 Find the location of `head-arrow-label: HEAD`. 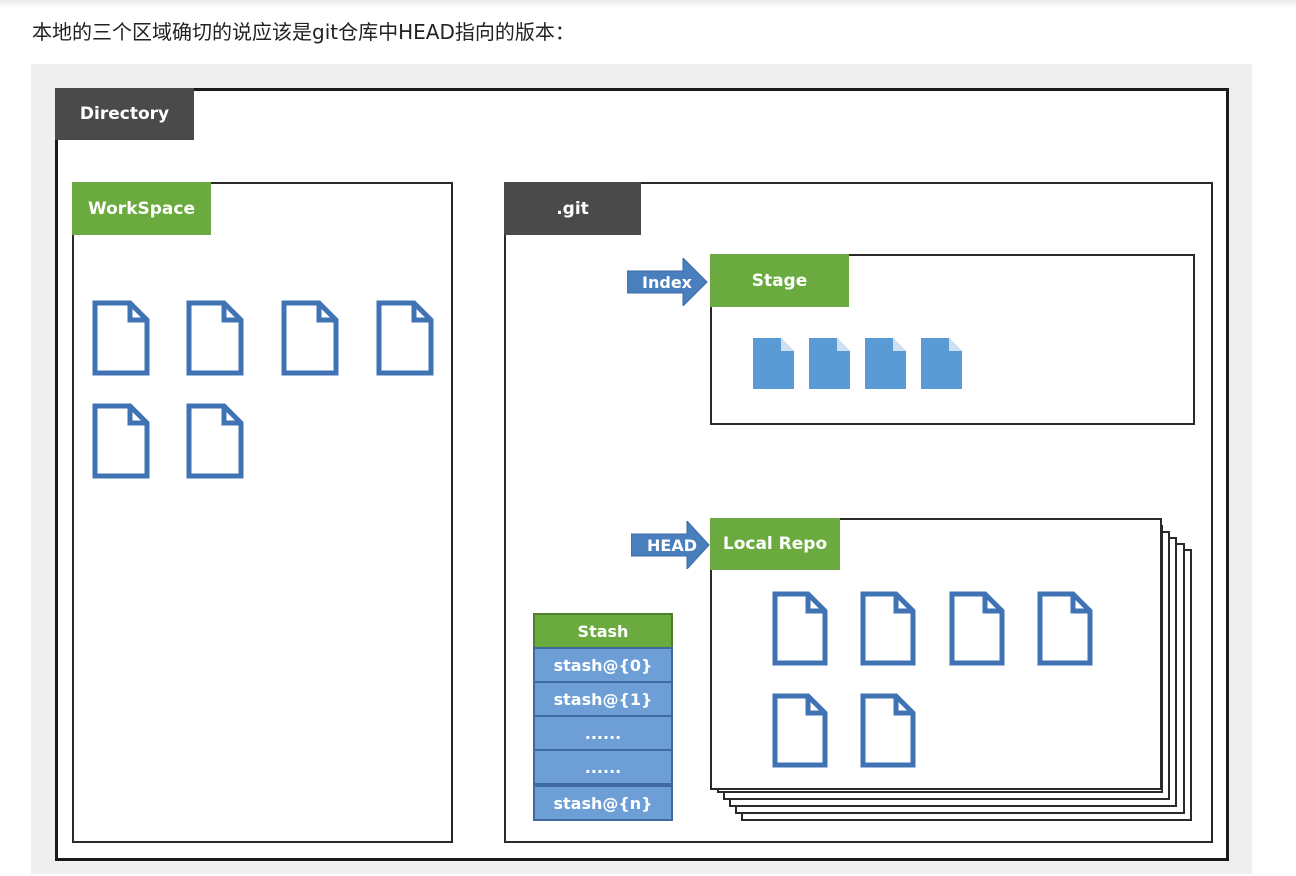

head-arrow-label: HEAD is located at coordinates (672, 545).